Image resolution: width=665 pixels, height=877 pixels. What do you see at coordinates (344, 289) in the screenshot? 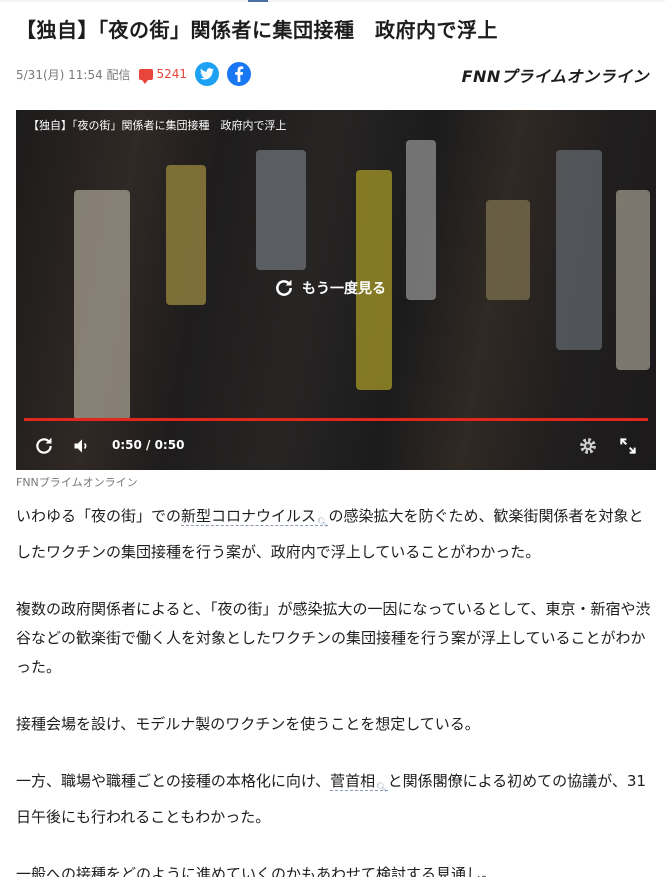
I see `replay-label: もう一度見る` at bounding box center [344, 289].